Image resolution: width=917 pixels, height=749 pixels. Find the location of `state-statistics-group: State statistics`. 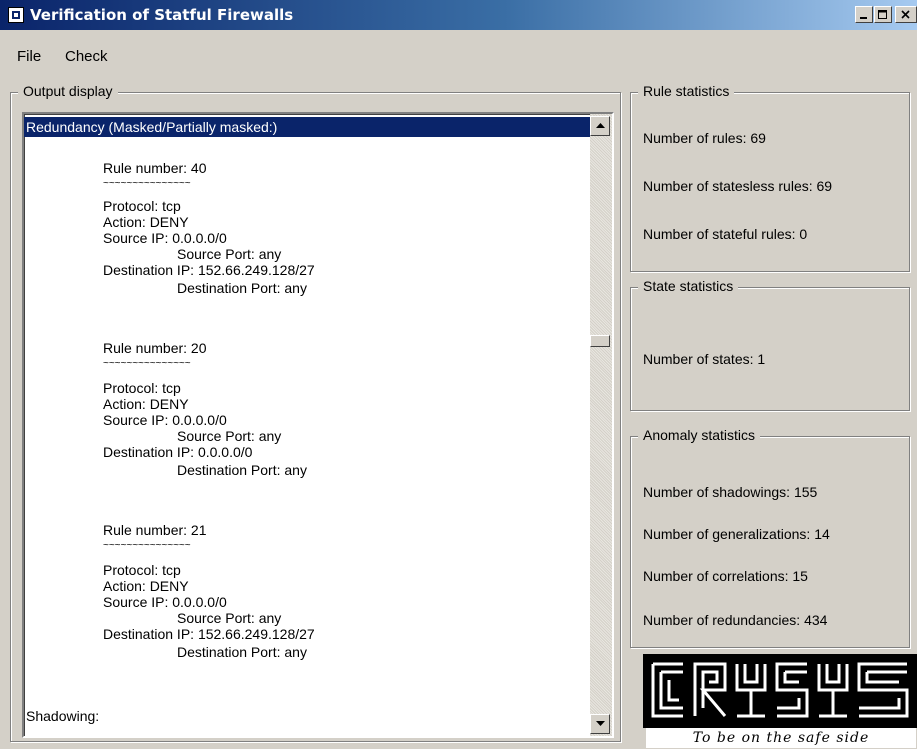

state-statistics-group: State statistics is located at coordinates (770, 344).